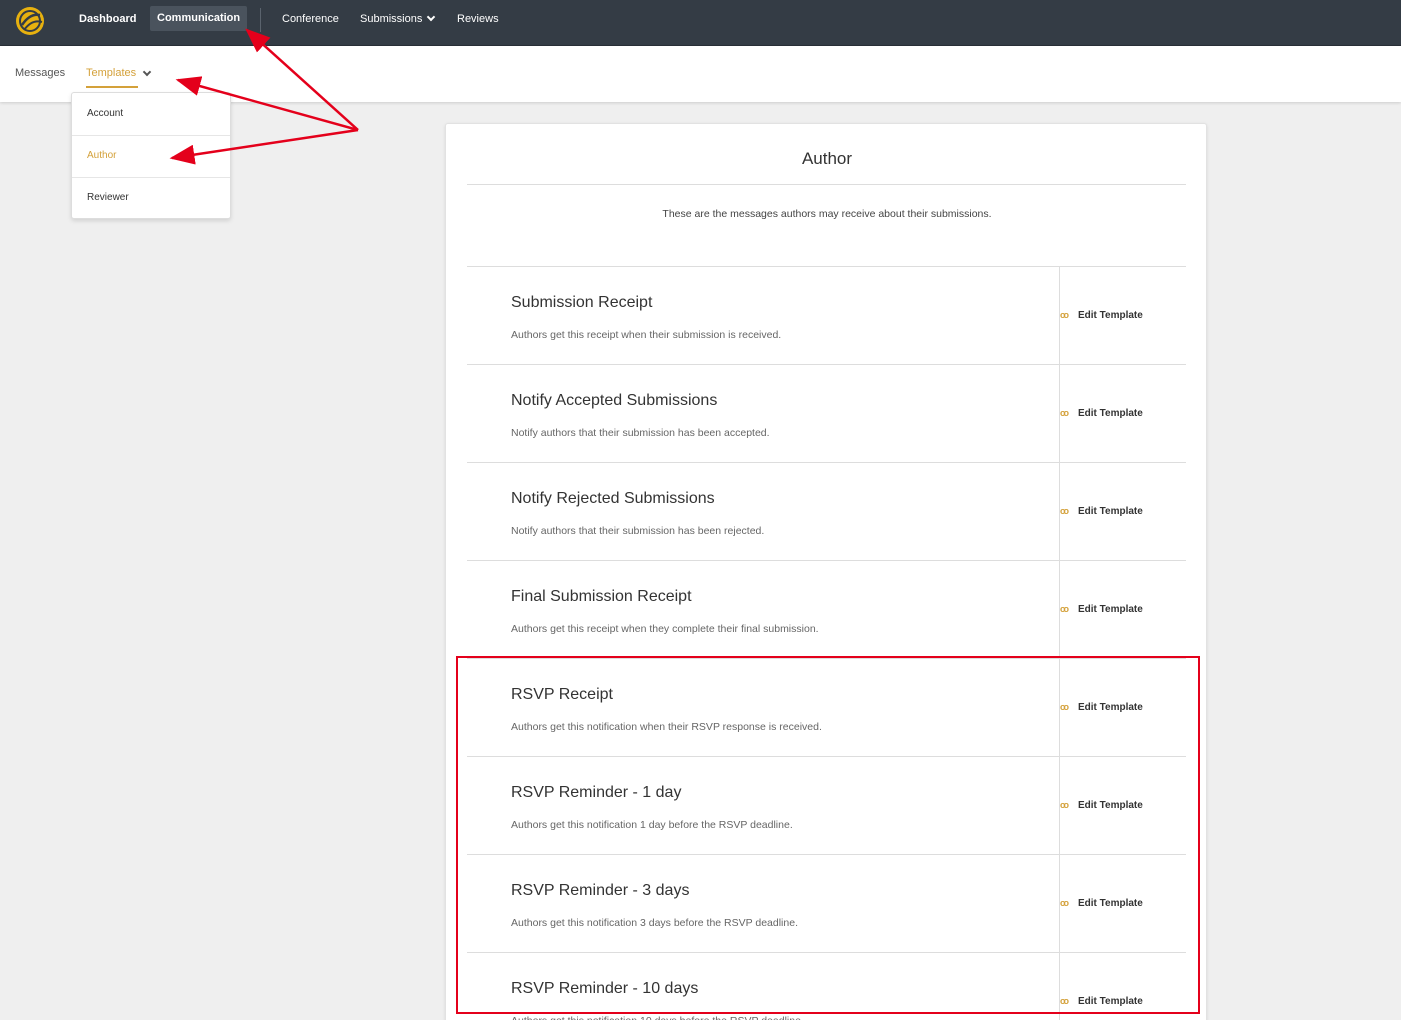 This screenshot has height=1020, width=1401. Describe the element at coordinates (264, 146) in the screenshot. I see `annotation-arrow` at that location.